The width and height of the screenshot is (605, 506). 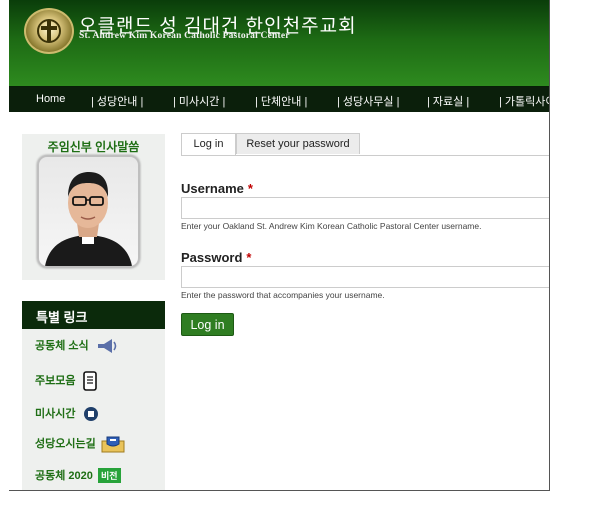 What do you see at coordinates (212, 188) in the screenshot?
I see `username-label-text: Username` at bounding box center [212, 188].